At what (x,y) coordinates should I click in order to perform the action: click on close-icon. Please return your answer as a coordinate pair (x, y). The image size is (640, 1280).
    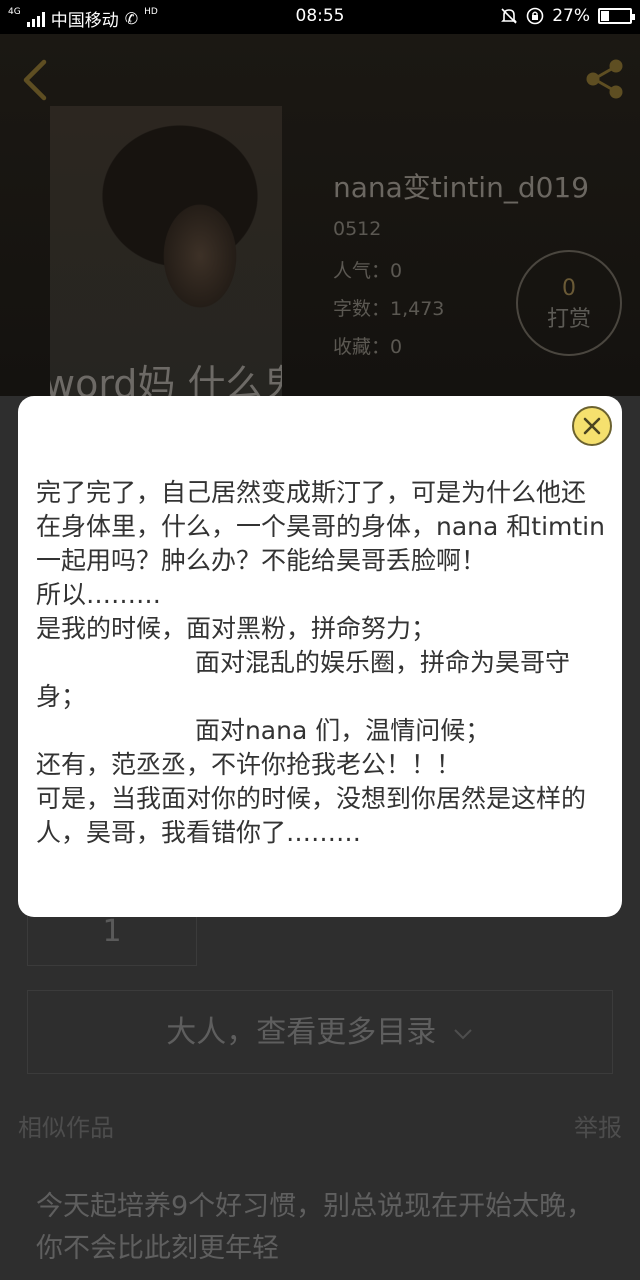
    Looking at the image, I should click on (592, 426).